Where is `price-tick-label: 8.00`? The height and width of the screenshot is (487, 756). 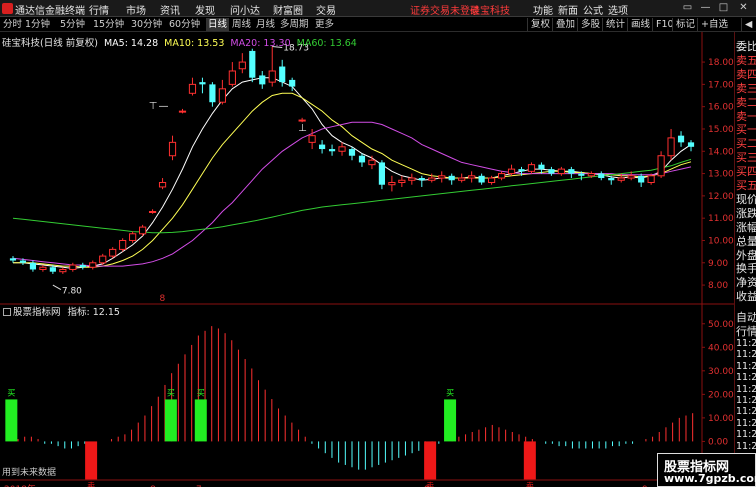 price-tick-label: 8.00 is located at coordinates (718, 286).